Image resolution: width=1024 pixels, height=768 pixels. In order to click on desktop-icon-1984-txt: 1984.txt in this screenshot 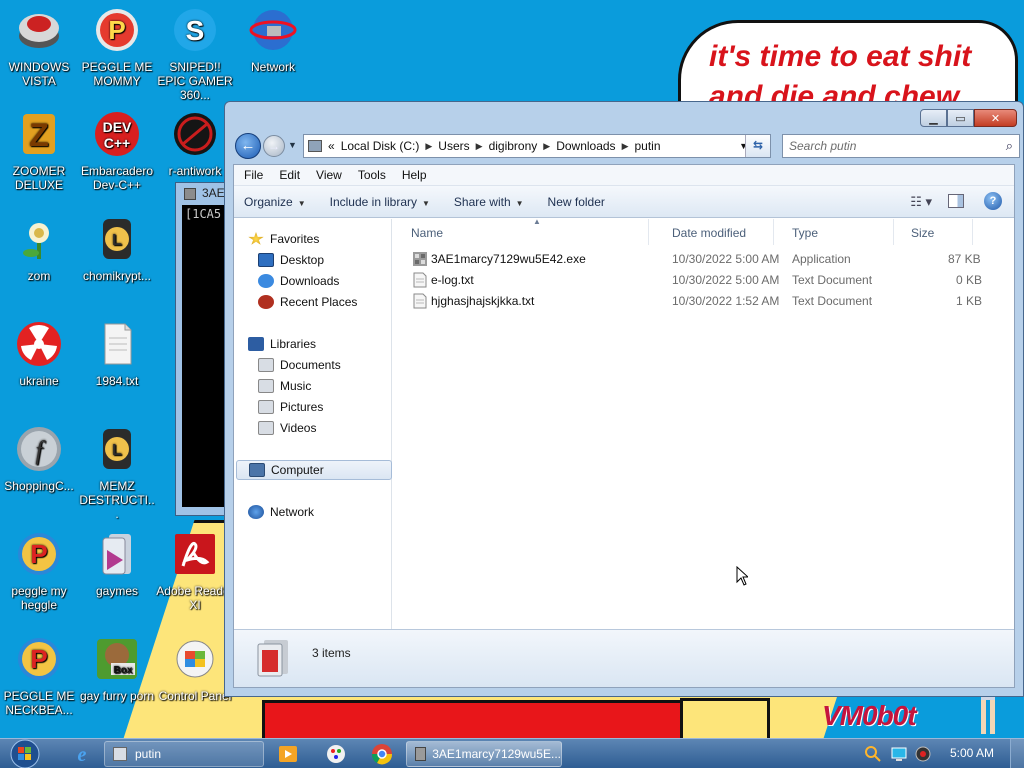, I will do `click(117, 354)`.